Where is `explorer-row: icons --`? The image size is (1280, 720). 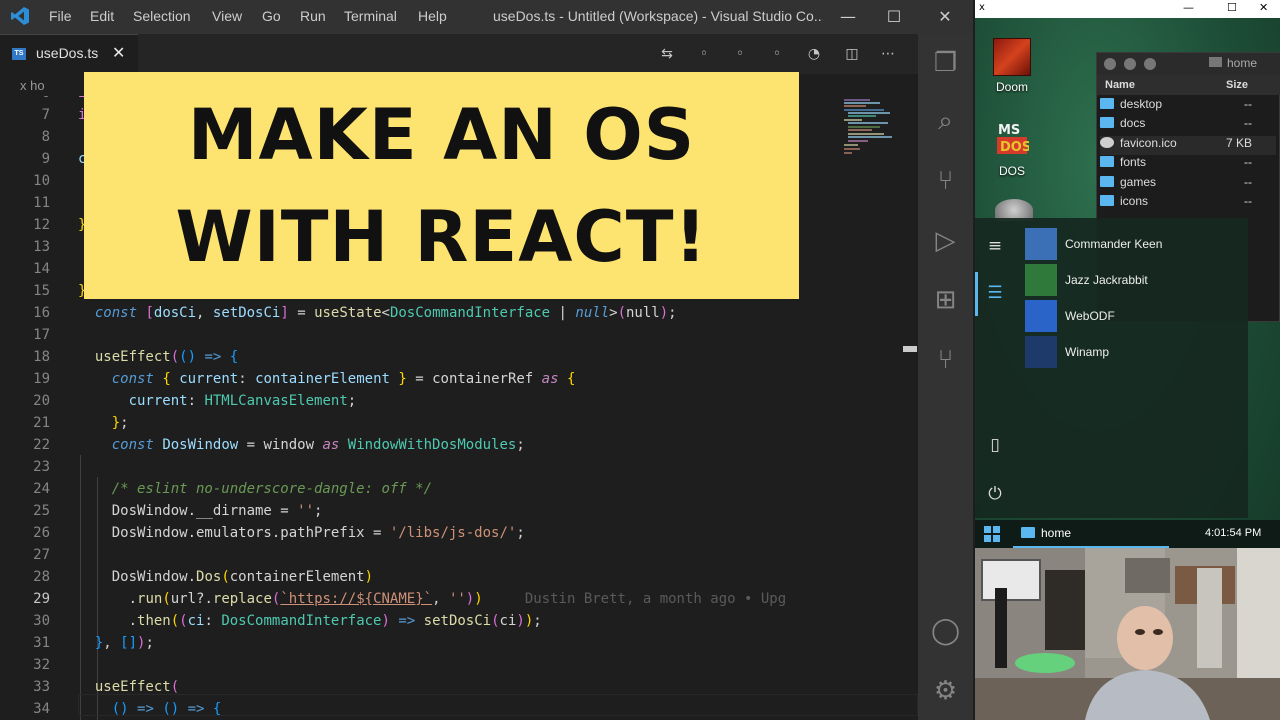
explorer-row: icons -- is located at coordinates (1188, 203).